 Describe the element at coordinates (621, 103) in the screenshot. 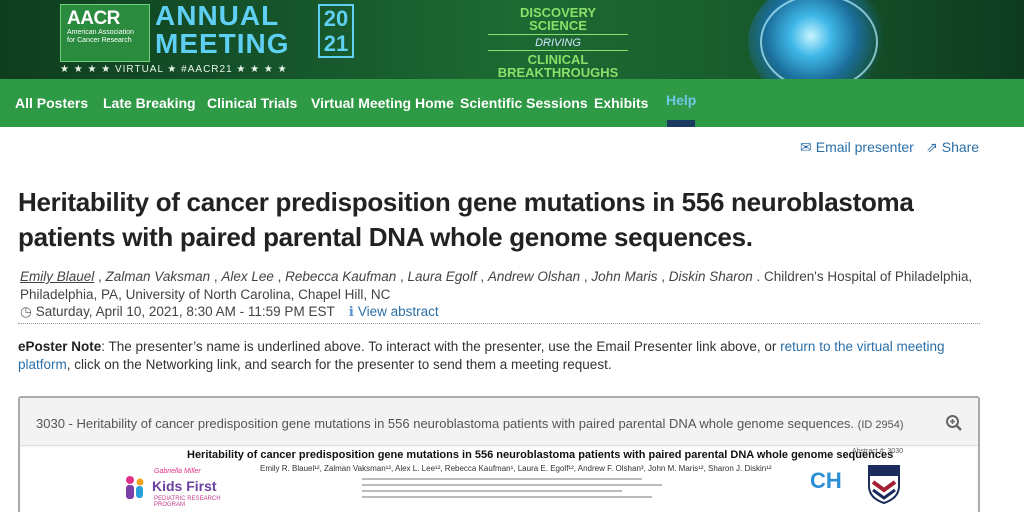

I see `nav-exhibits: Exhibits` at that location.